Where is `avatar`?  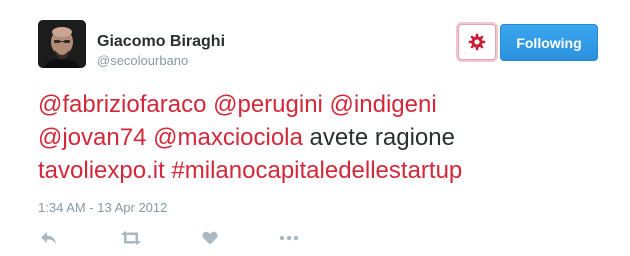 avatar is located at coordinates (62, 44).